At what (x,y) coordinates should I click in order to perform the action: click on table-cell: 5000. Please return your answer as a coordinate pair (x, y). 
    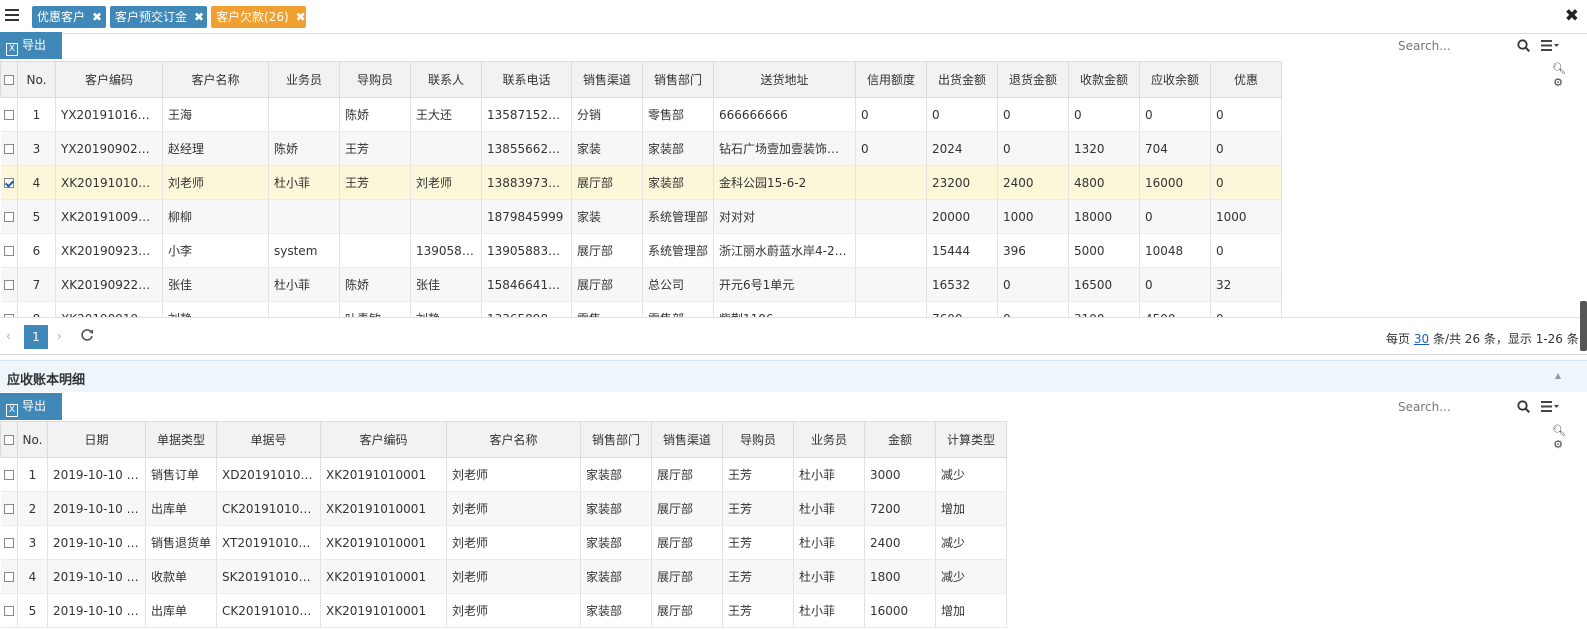
    Looking at the image, I should click on (1104, 250).